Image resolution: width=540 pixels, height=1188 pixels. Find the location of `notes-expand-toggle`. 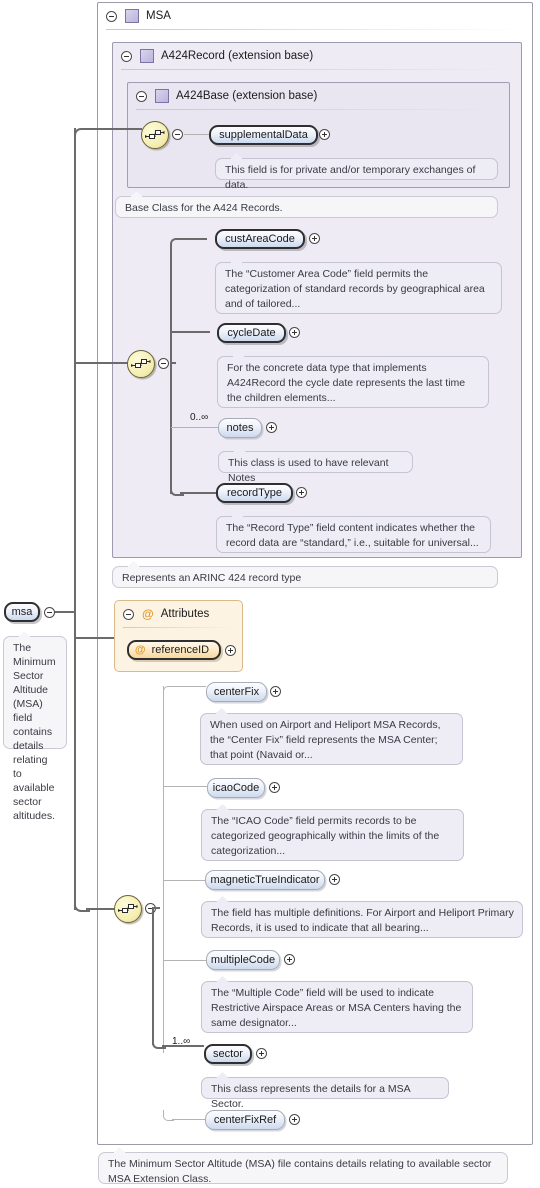

notes-expand-toggle is located at coordinates (271, 427).